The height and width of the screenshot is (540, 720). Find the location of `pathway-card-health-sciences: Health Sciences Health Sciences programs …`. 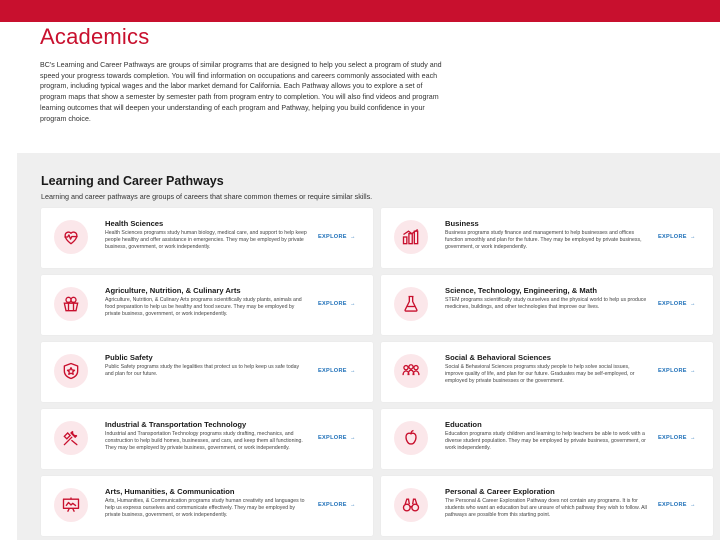

pathway-card-health-sciences: Health Sciences Health Sciences programs … is located at coordinates (207, 238).